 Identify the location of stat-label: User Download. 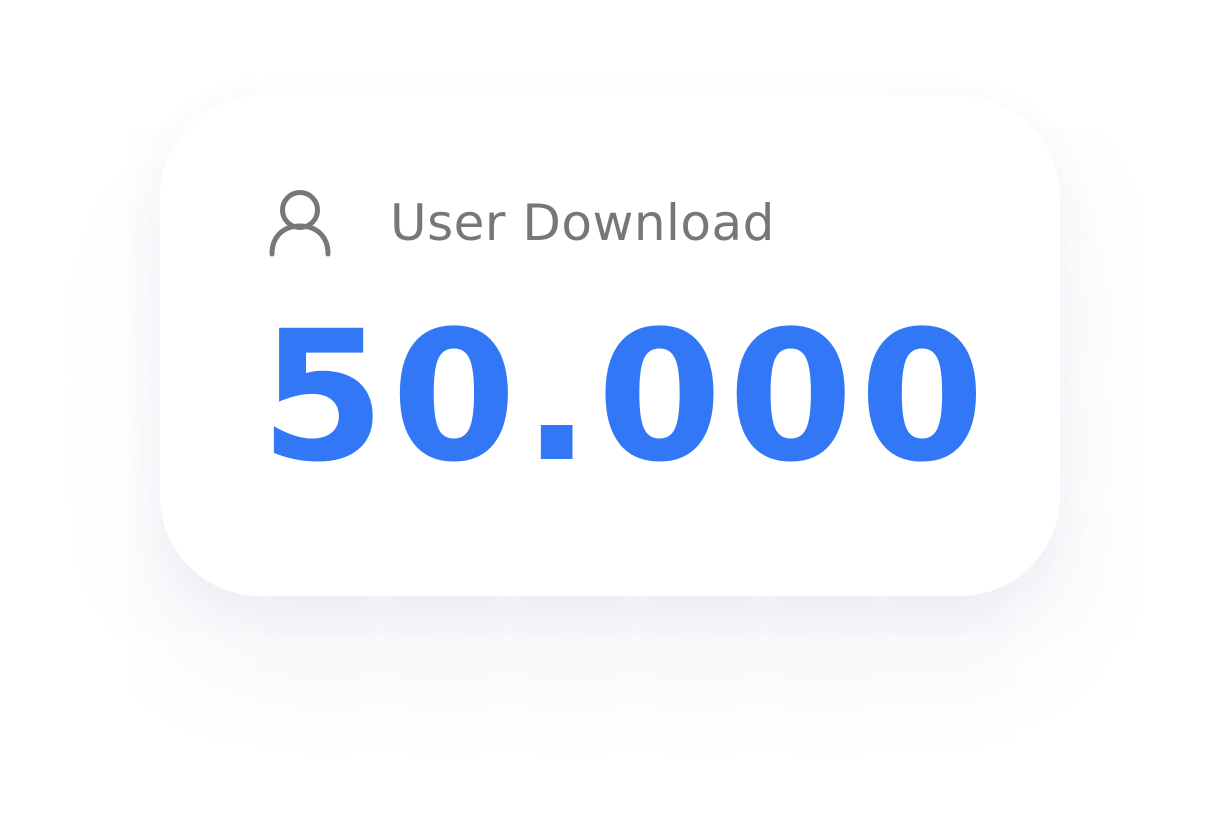
(582, 223).